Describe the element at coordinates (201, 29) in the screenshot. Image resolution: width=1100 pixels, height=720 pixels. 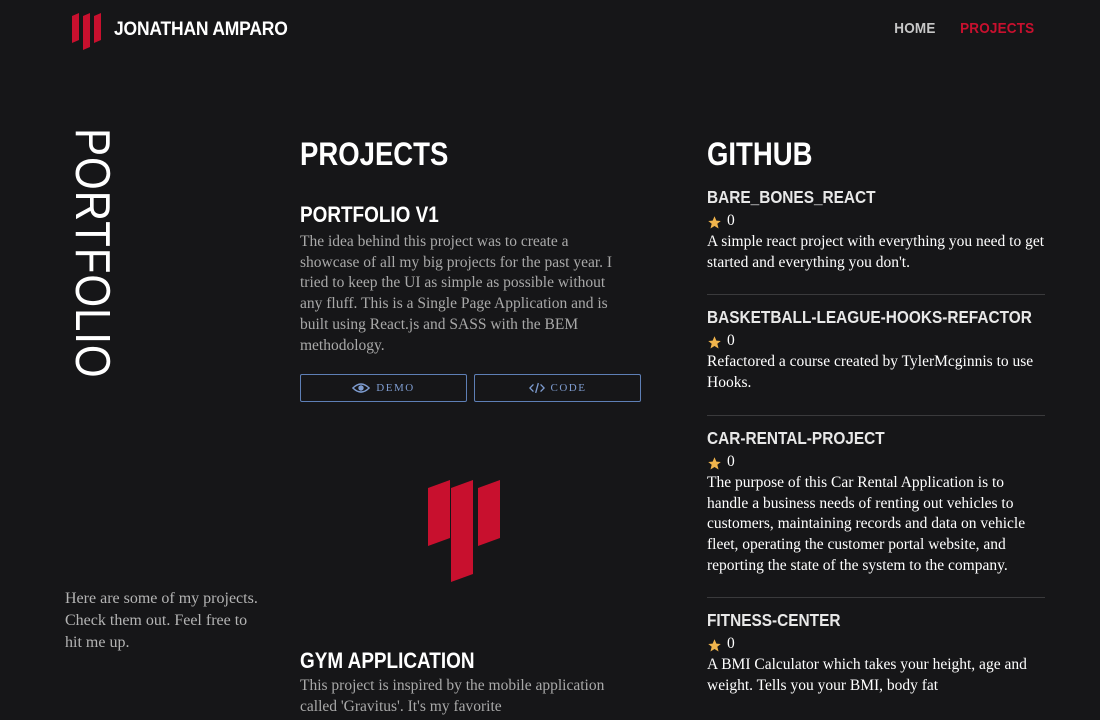
I see `brand-name: JONATHAN AMPARO` at that location.